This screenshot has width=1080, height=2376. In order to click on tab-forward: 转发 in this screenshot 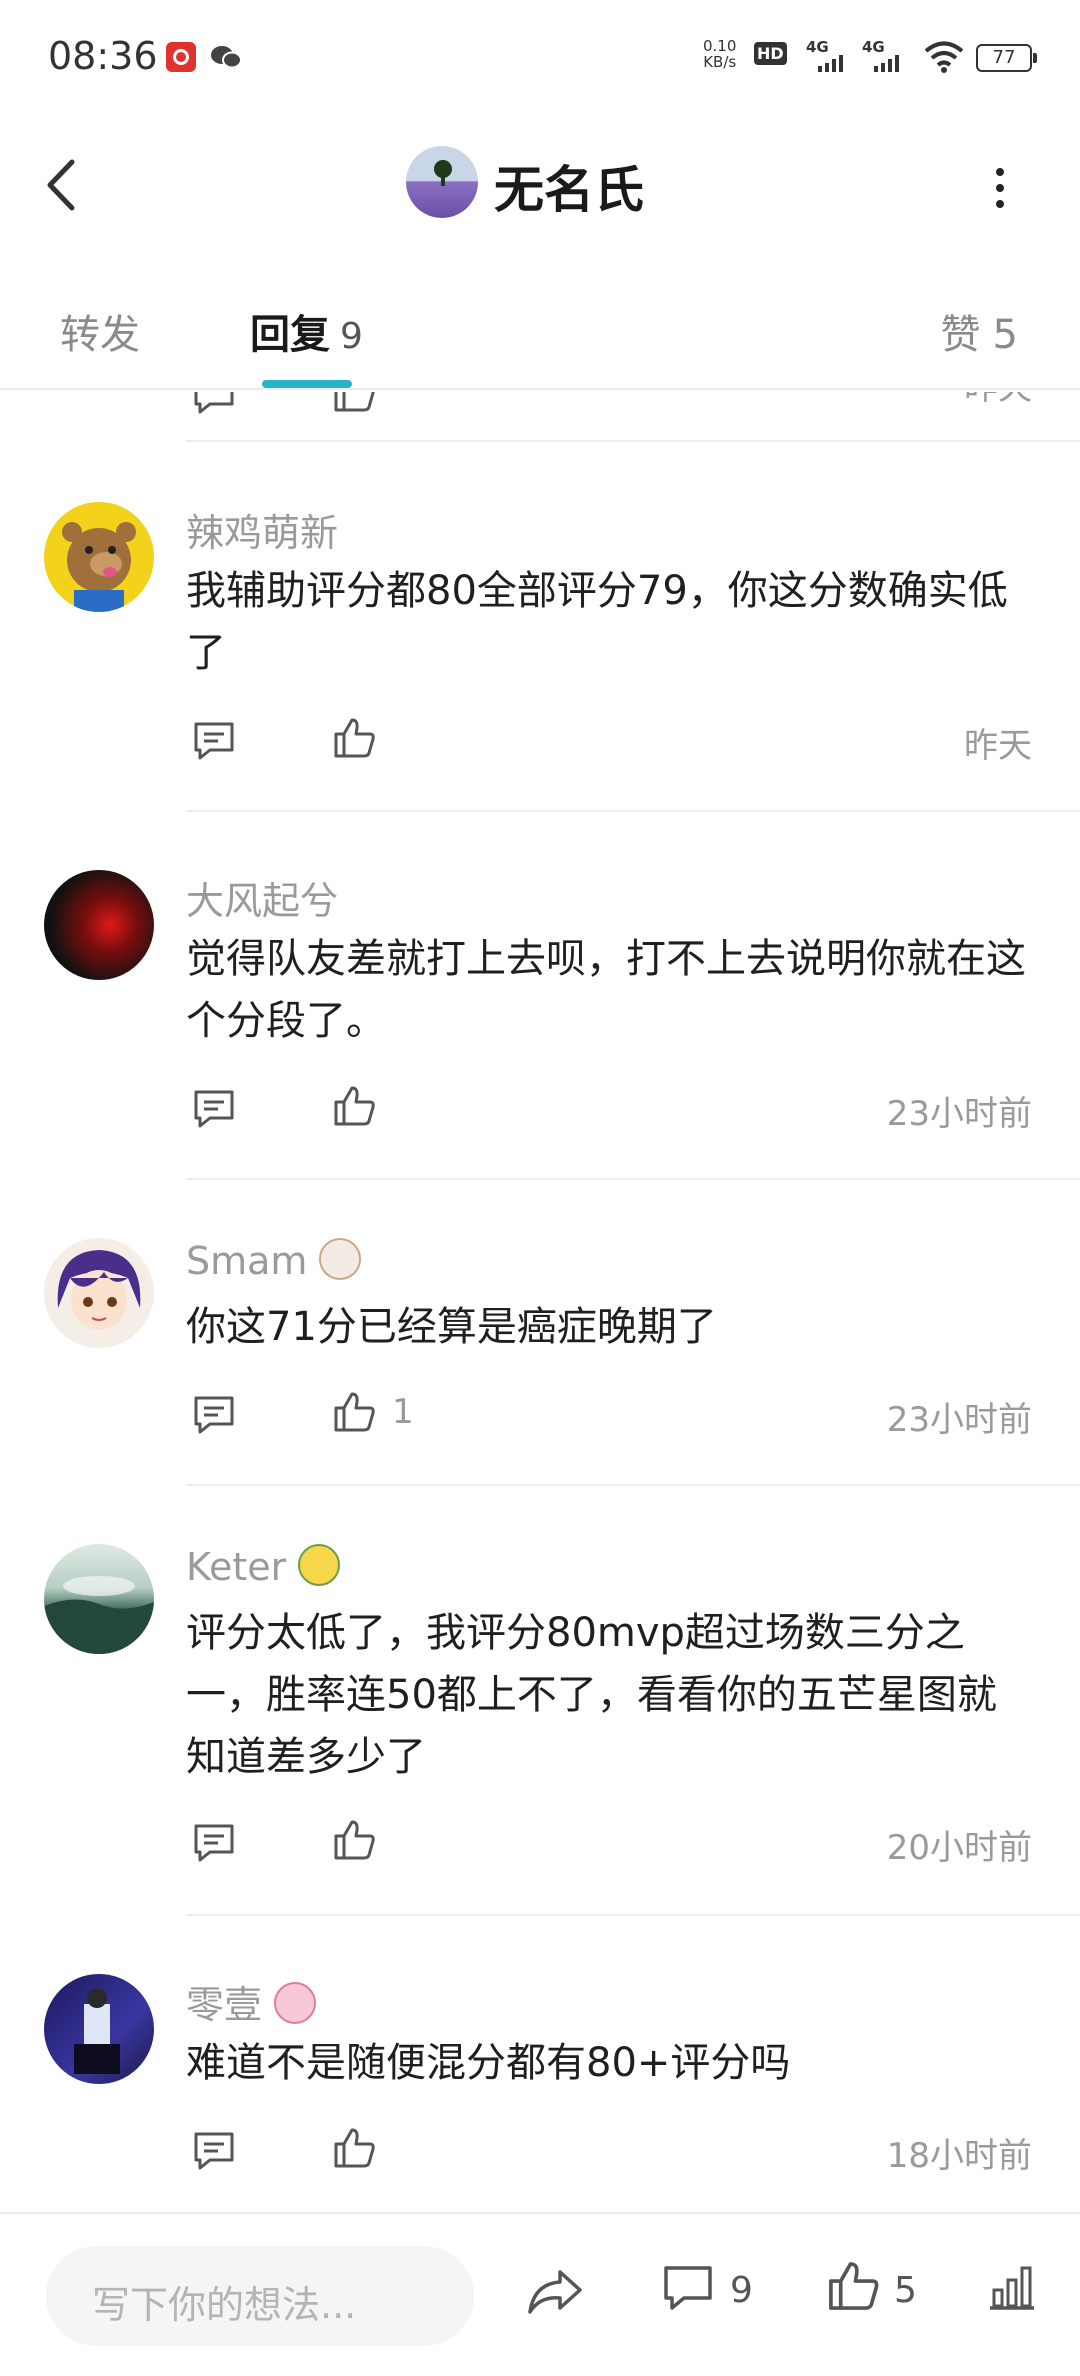, I will do `click(100, 331)`.